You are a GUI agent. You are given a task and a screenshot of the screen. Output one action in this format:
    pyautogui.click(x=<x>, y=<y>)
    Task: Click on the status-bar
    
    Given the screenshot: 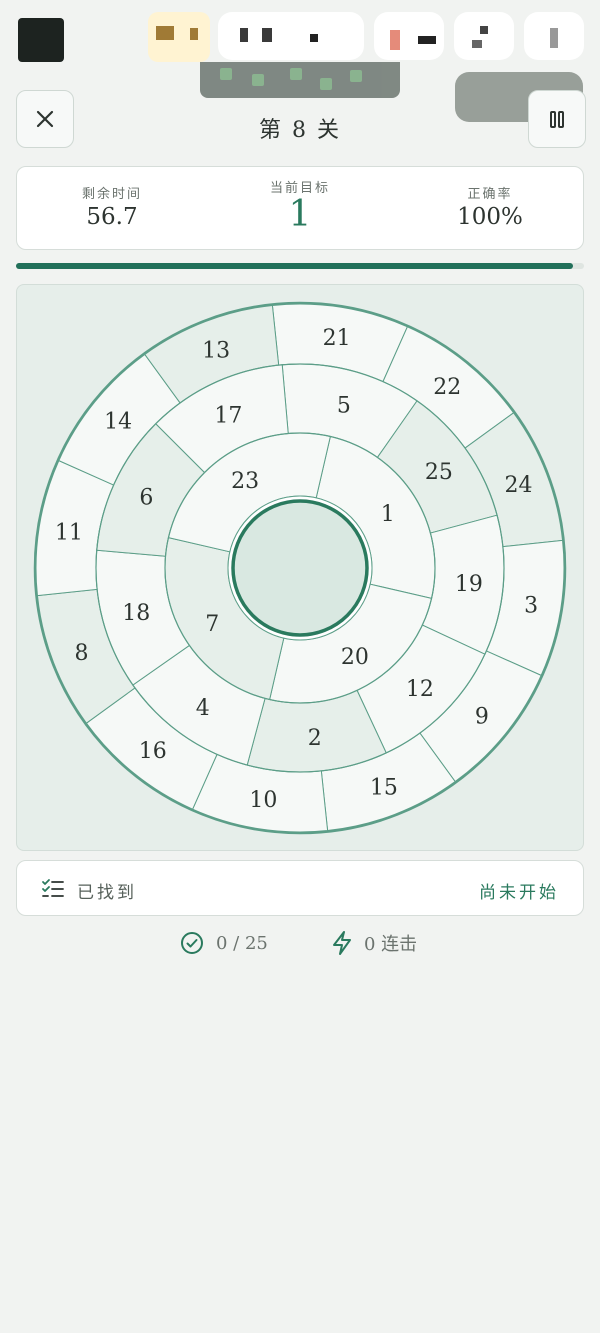 What is the action you would take?
    pyautogui.click(x=300, y=61)
    